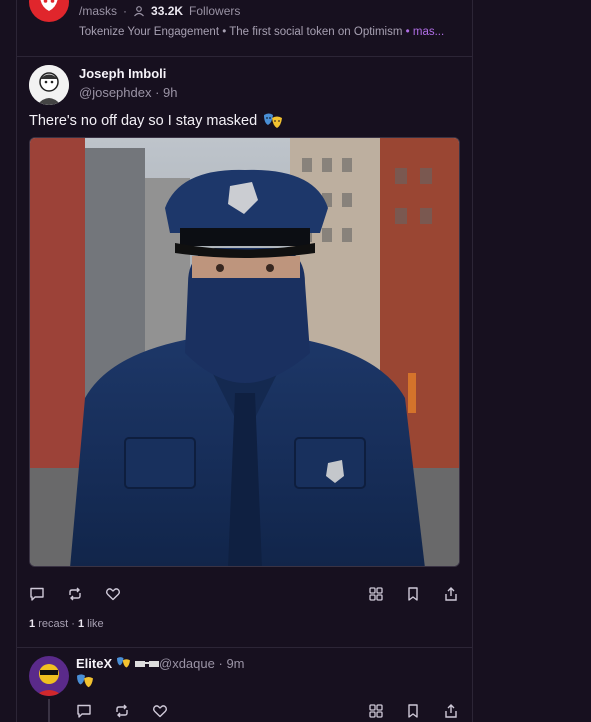 The height and width of the screenshot is (722, 591). I want to click on bookmark-button, so click(413, 594).